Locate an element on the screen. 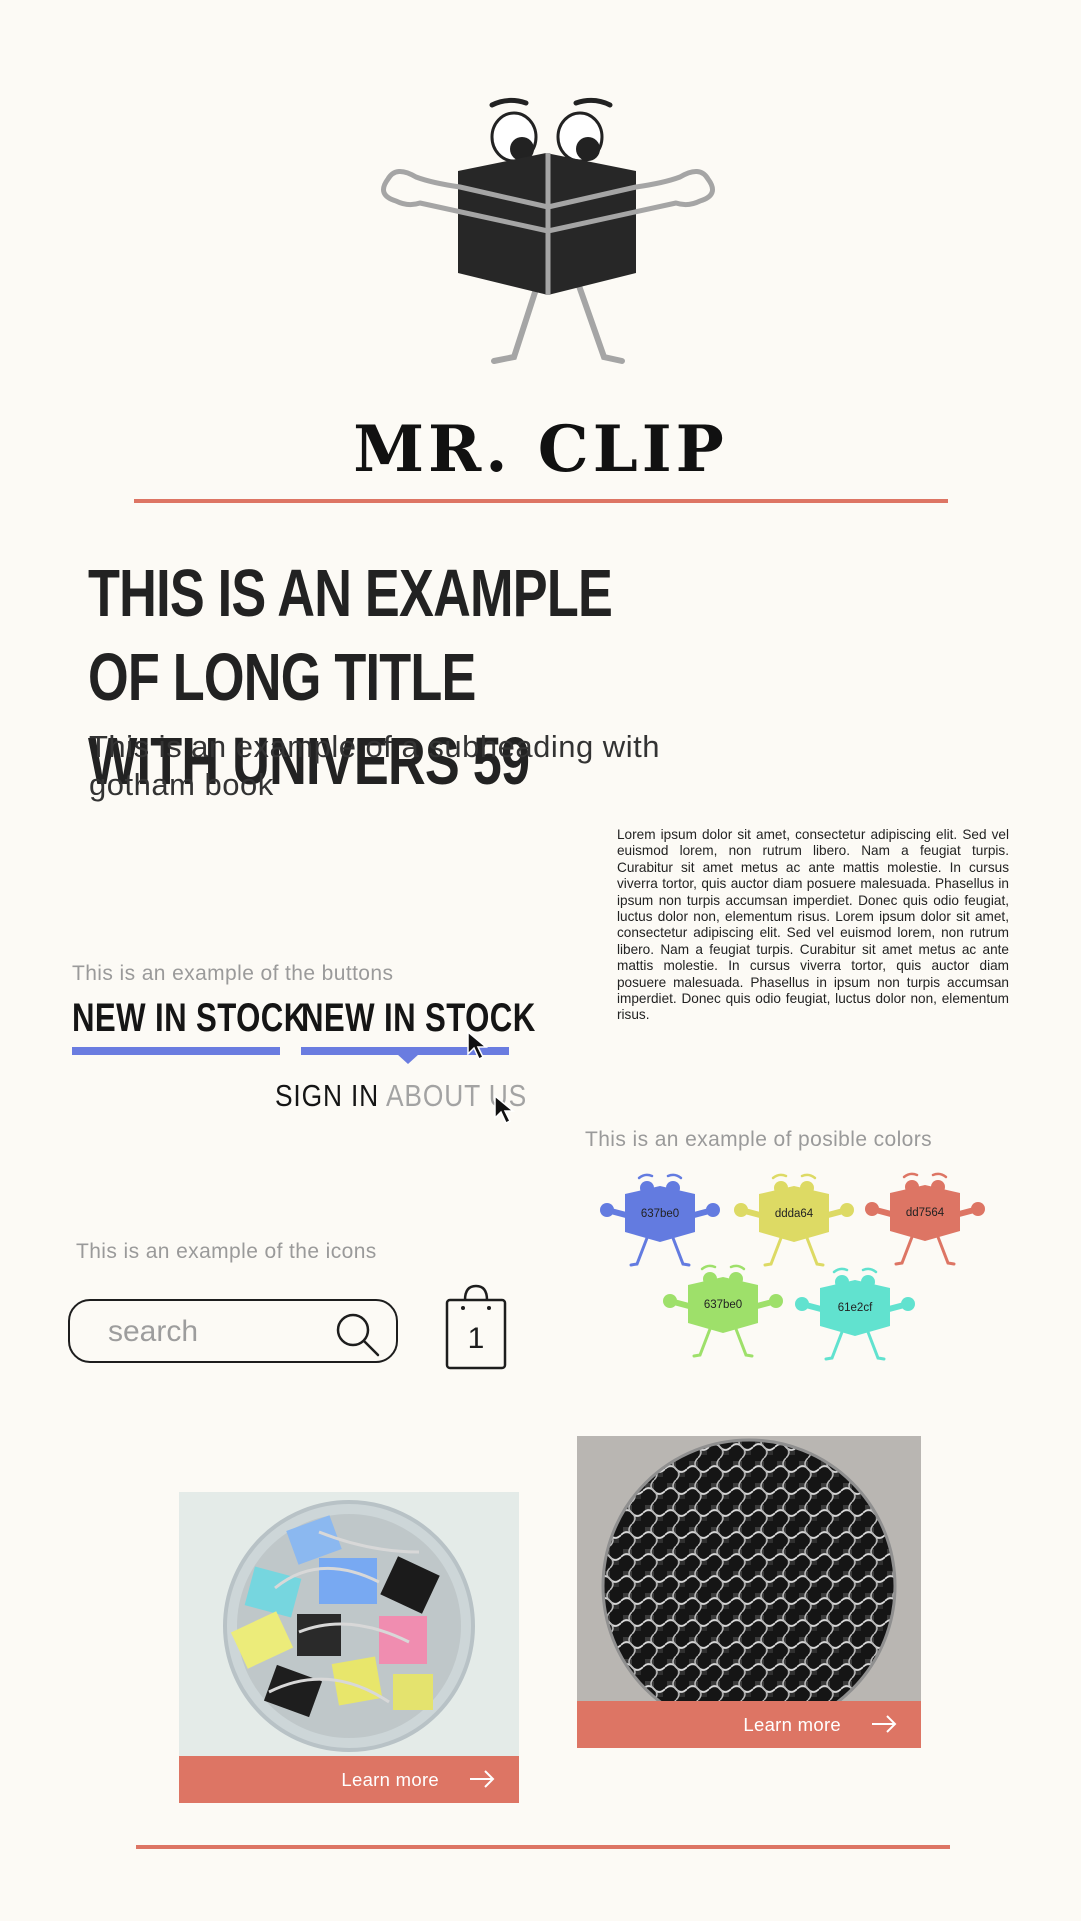  new-in-stock-button-hover: NEW IN STOCK is located at coordinates (418, 1018).